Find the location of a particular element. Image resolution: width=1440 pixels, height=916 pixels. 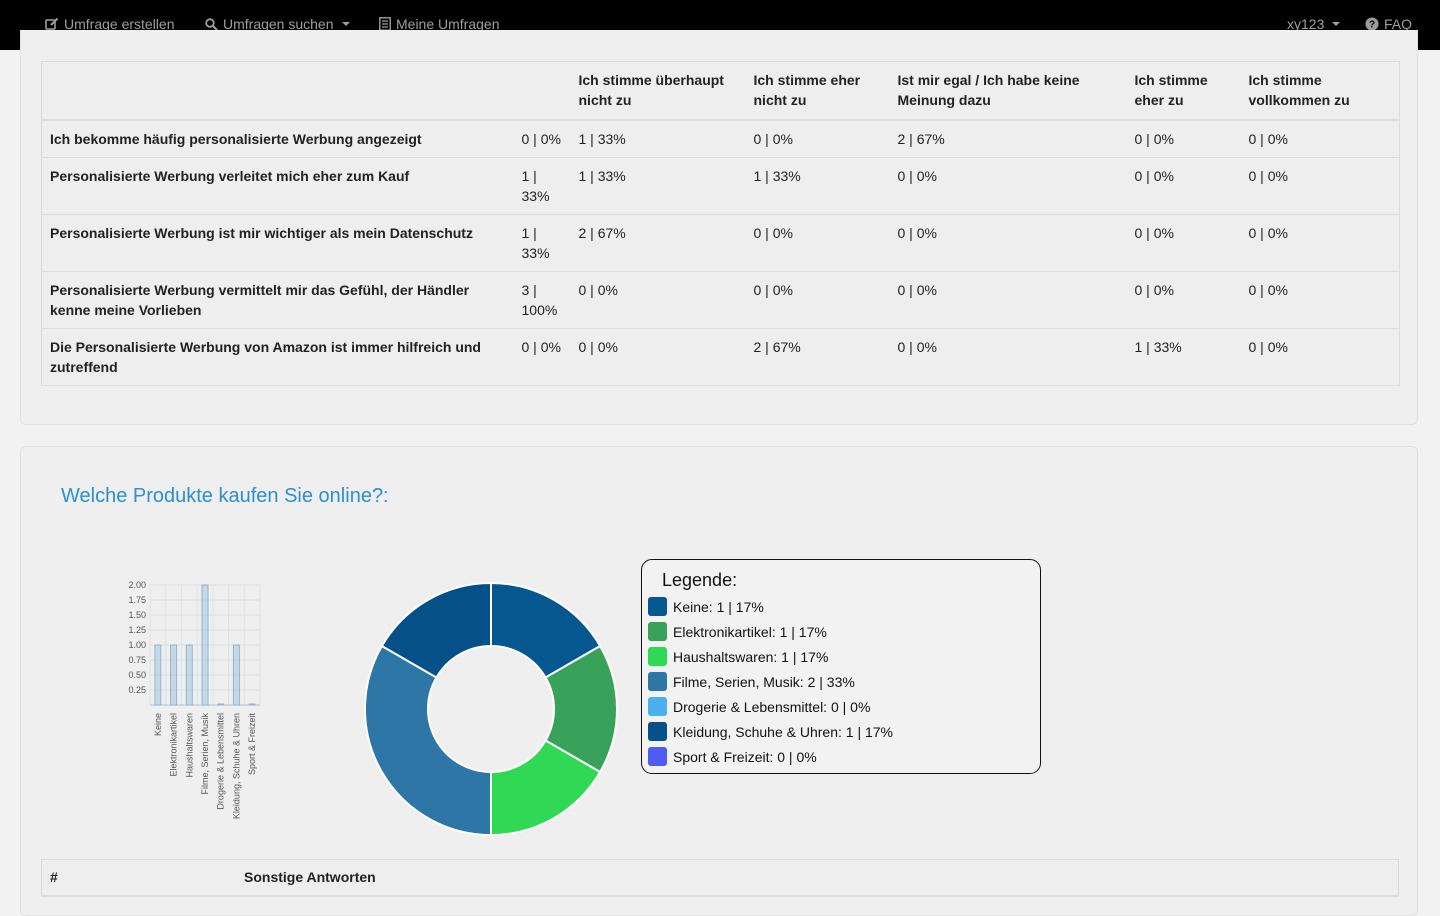

legend-item: Elektronikartikel: 1 | 17% is located at coordinates (737, 631).